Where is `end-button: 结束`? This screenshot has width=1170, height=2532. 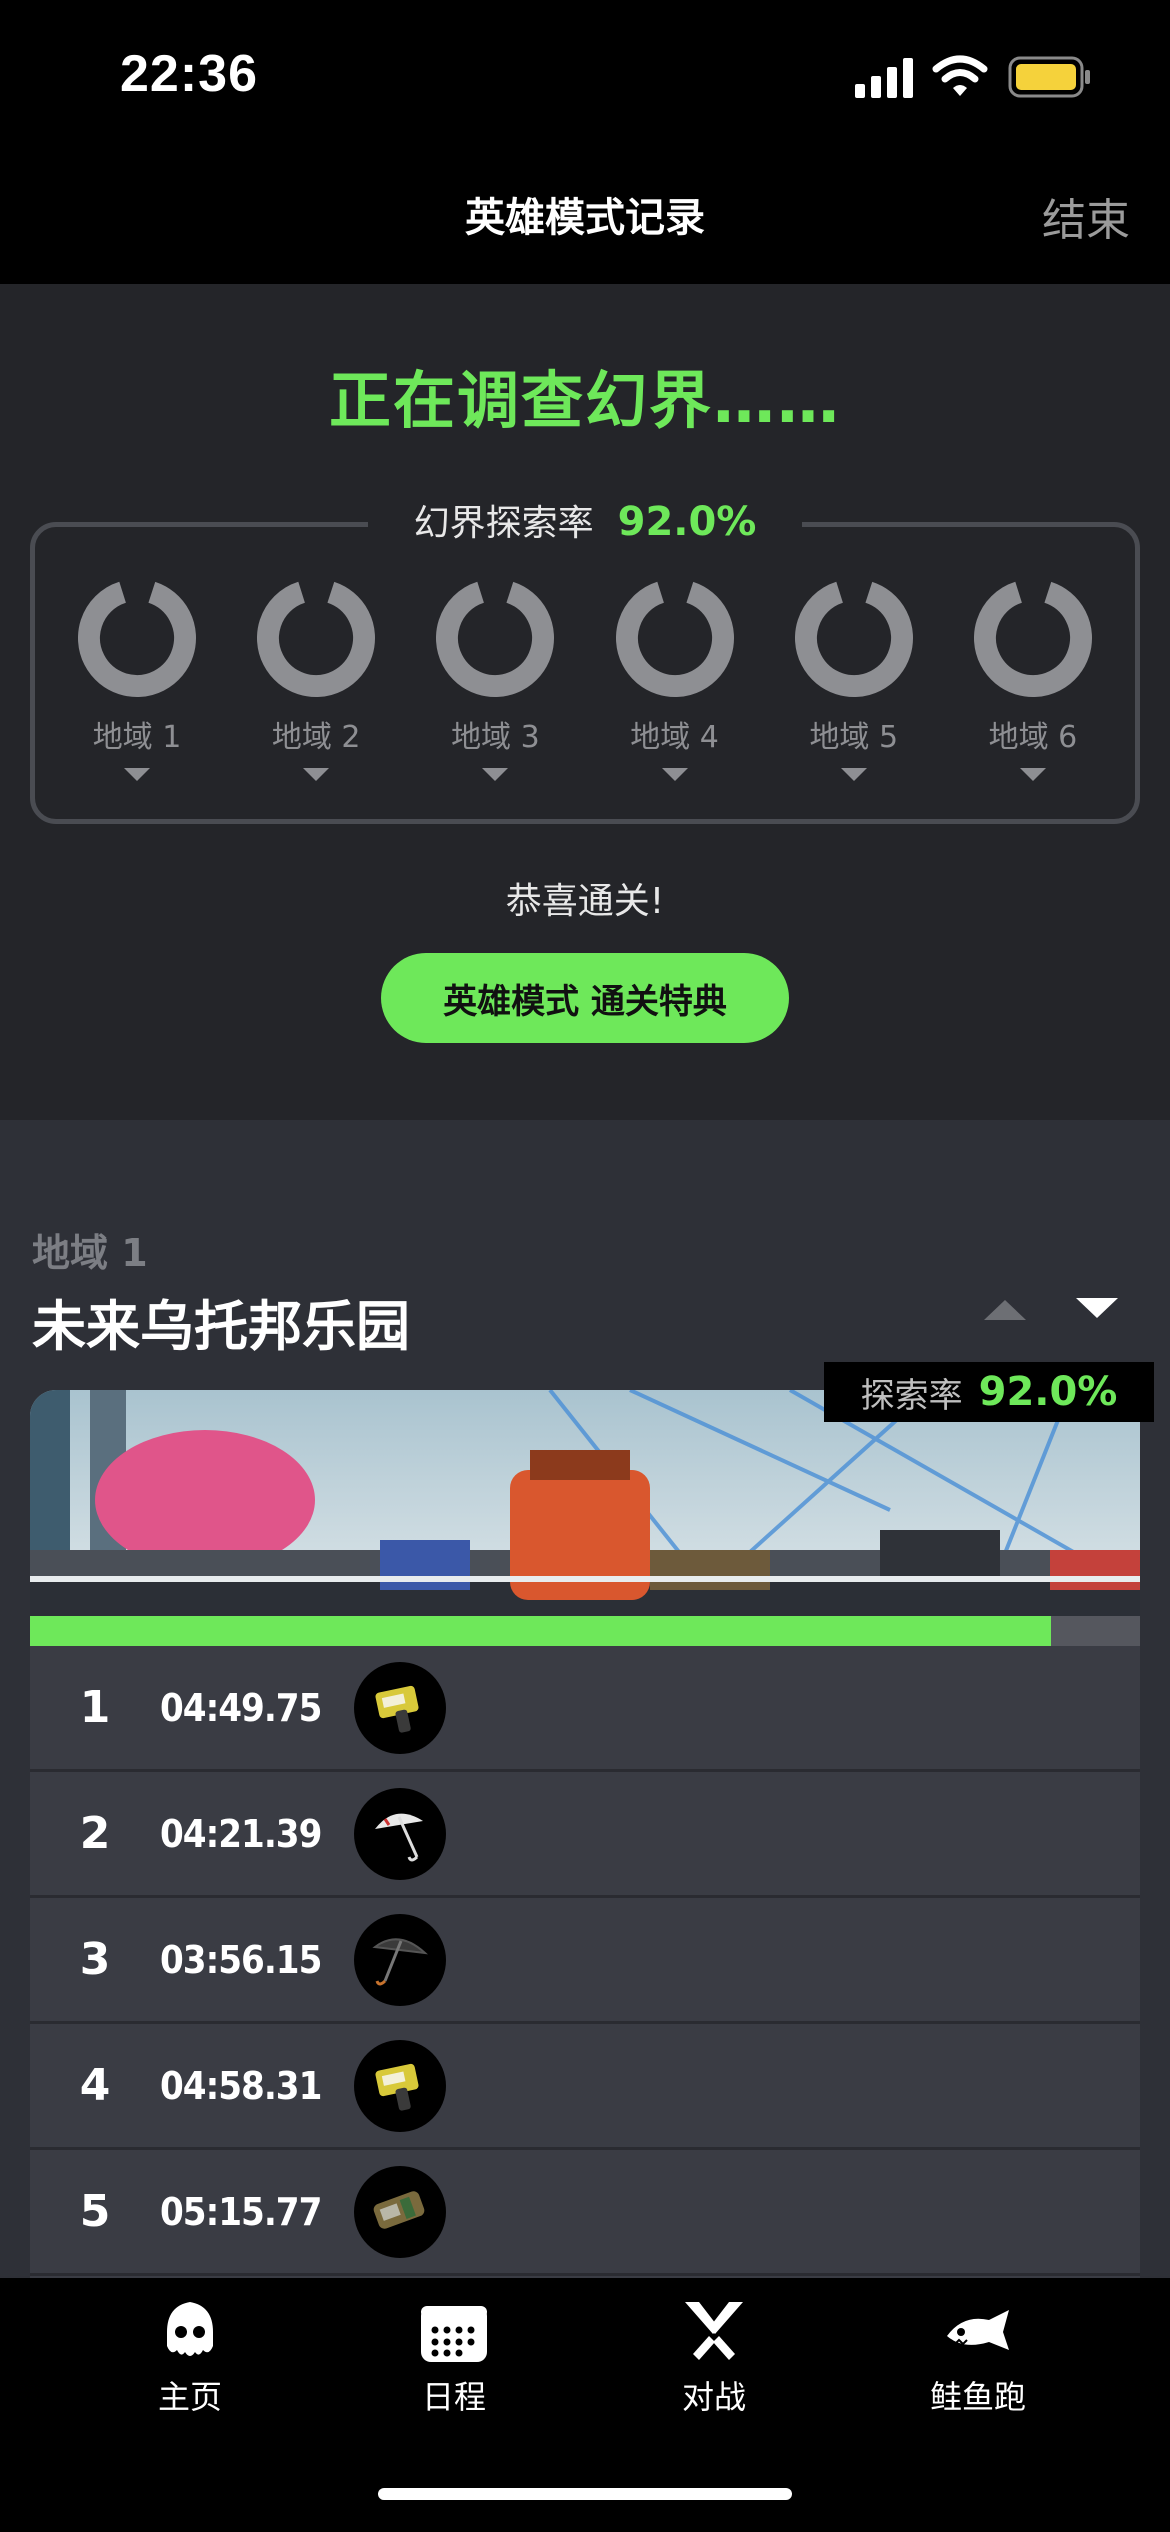 end-button: 结束 is located at coordinates (1086, 216).